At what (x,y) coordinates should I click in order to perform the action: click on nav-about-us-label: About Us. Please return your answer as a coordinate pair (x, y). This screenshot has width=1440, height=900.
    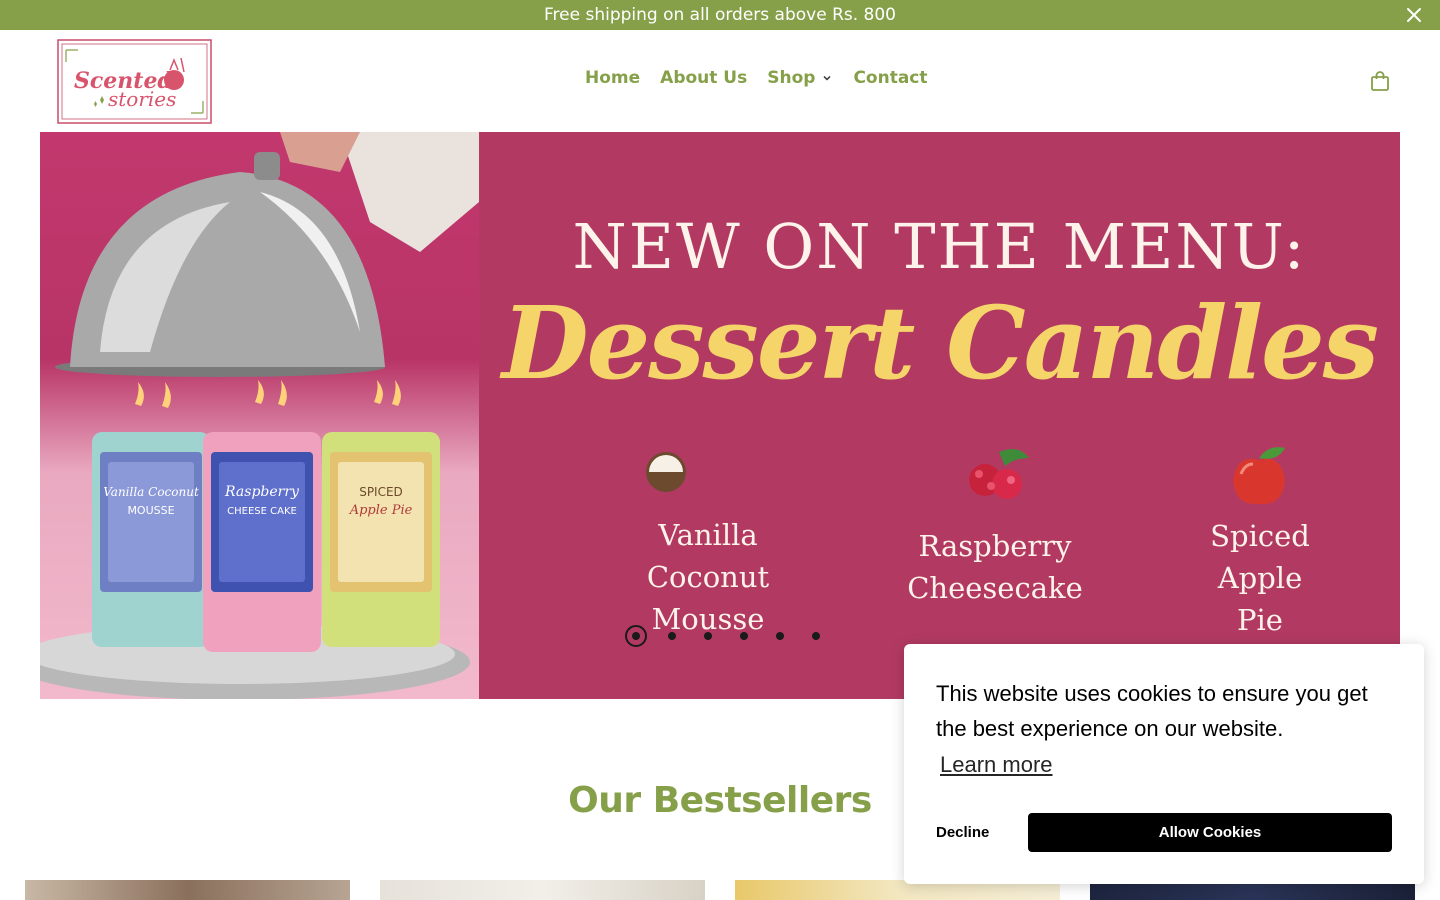
    Looking at the image, I should click on (704, 78).